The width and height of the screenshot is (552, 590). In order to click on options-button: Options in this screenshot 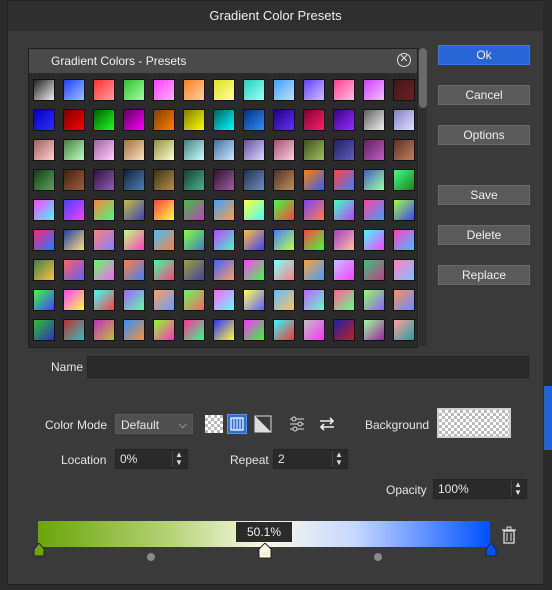, I will do `click(484, 135)`.